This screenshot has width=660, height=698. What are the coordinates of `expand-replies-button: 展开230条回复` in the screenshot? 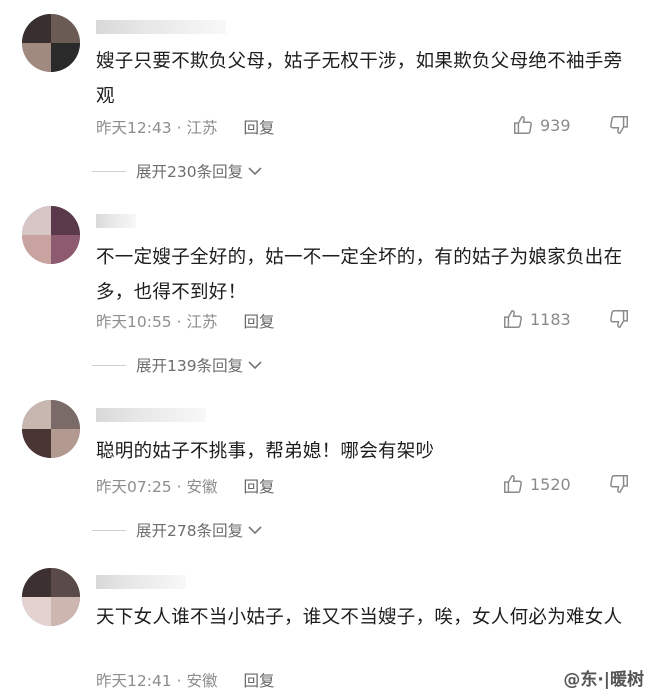 It's located at (177, 171).